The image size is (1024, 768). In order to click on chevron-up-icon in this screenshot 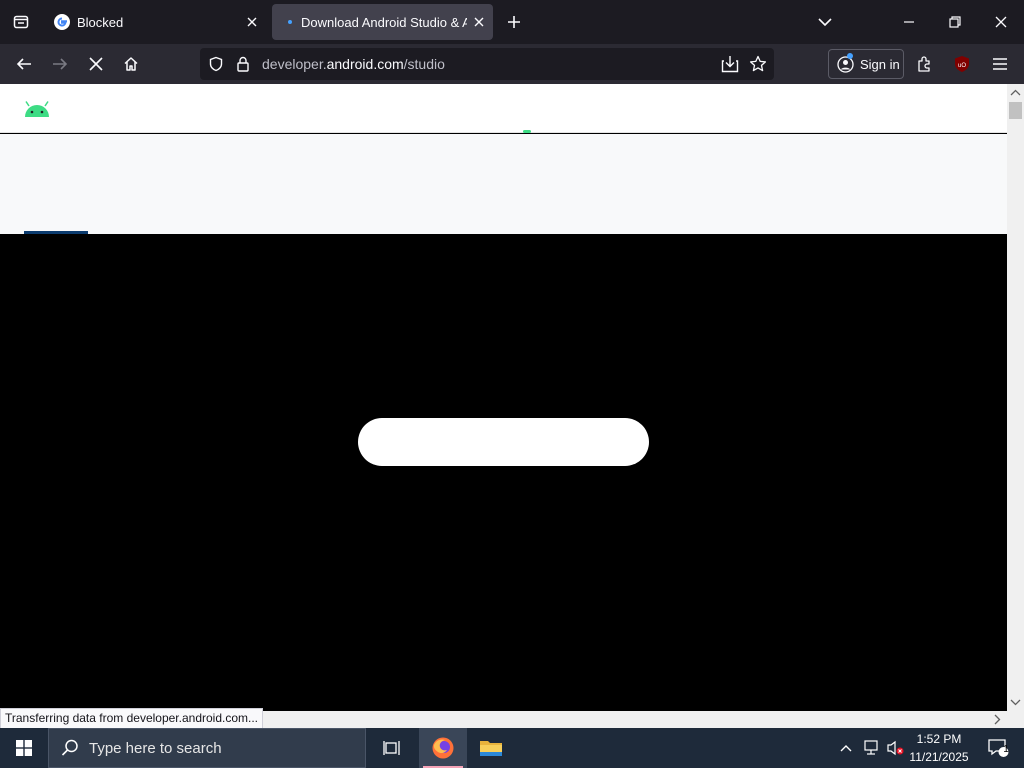, I will do `click(846, 748)`.